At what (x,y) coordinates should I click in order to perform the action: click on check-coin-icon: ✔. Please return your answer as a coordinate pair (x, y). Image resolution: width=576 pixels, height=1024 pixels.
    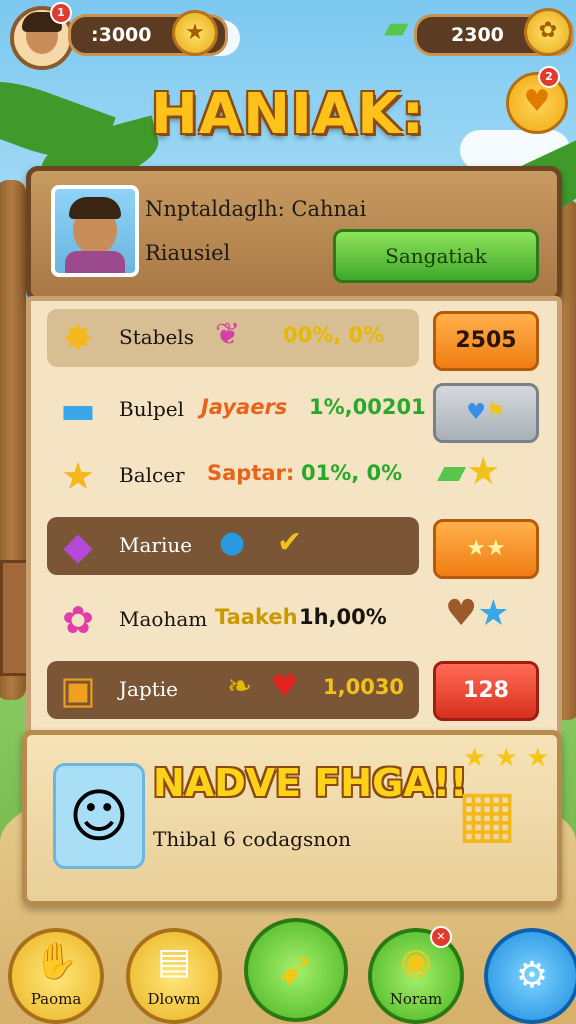
    Looking at the image, I should click on (290, 542).